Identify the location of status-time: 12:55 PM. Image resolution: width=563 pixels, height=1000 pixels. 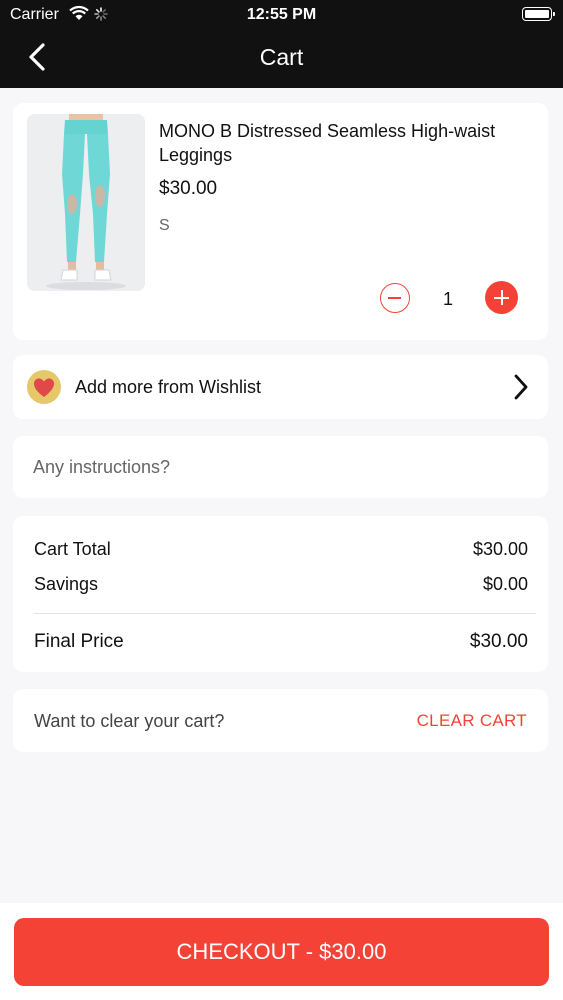
(281, 14).